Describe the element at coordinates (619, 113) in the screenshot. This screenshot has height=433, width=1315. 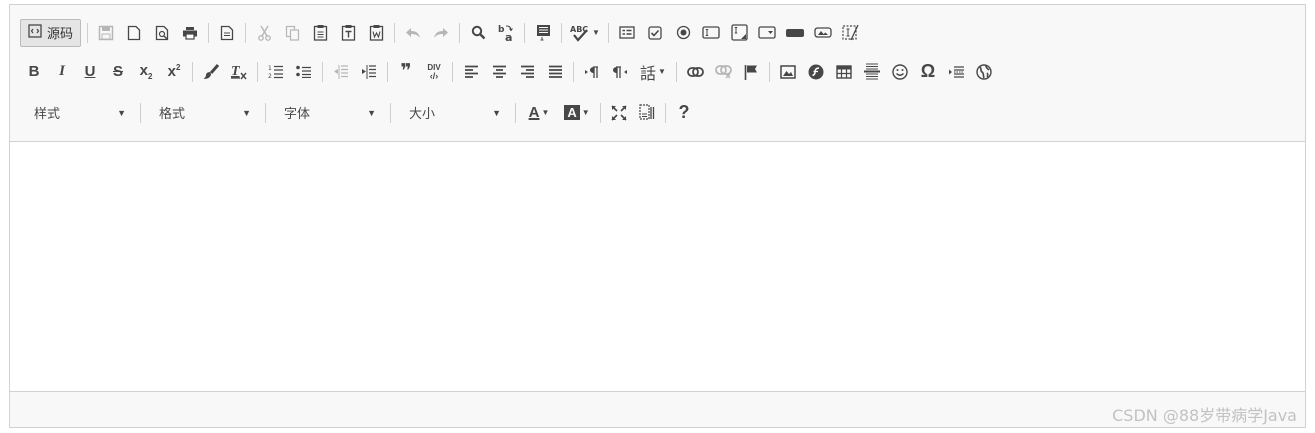
I see `maximize-button` at that location.